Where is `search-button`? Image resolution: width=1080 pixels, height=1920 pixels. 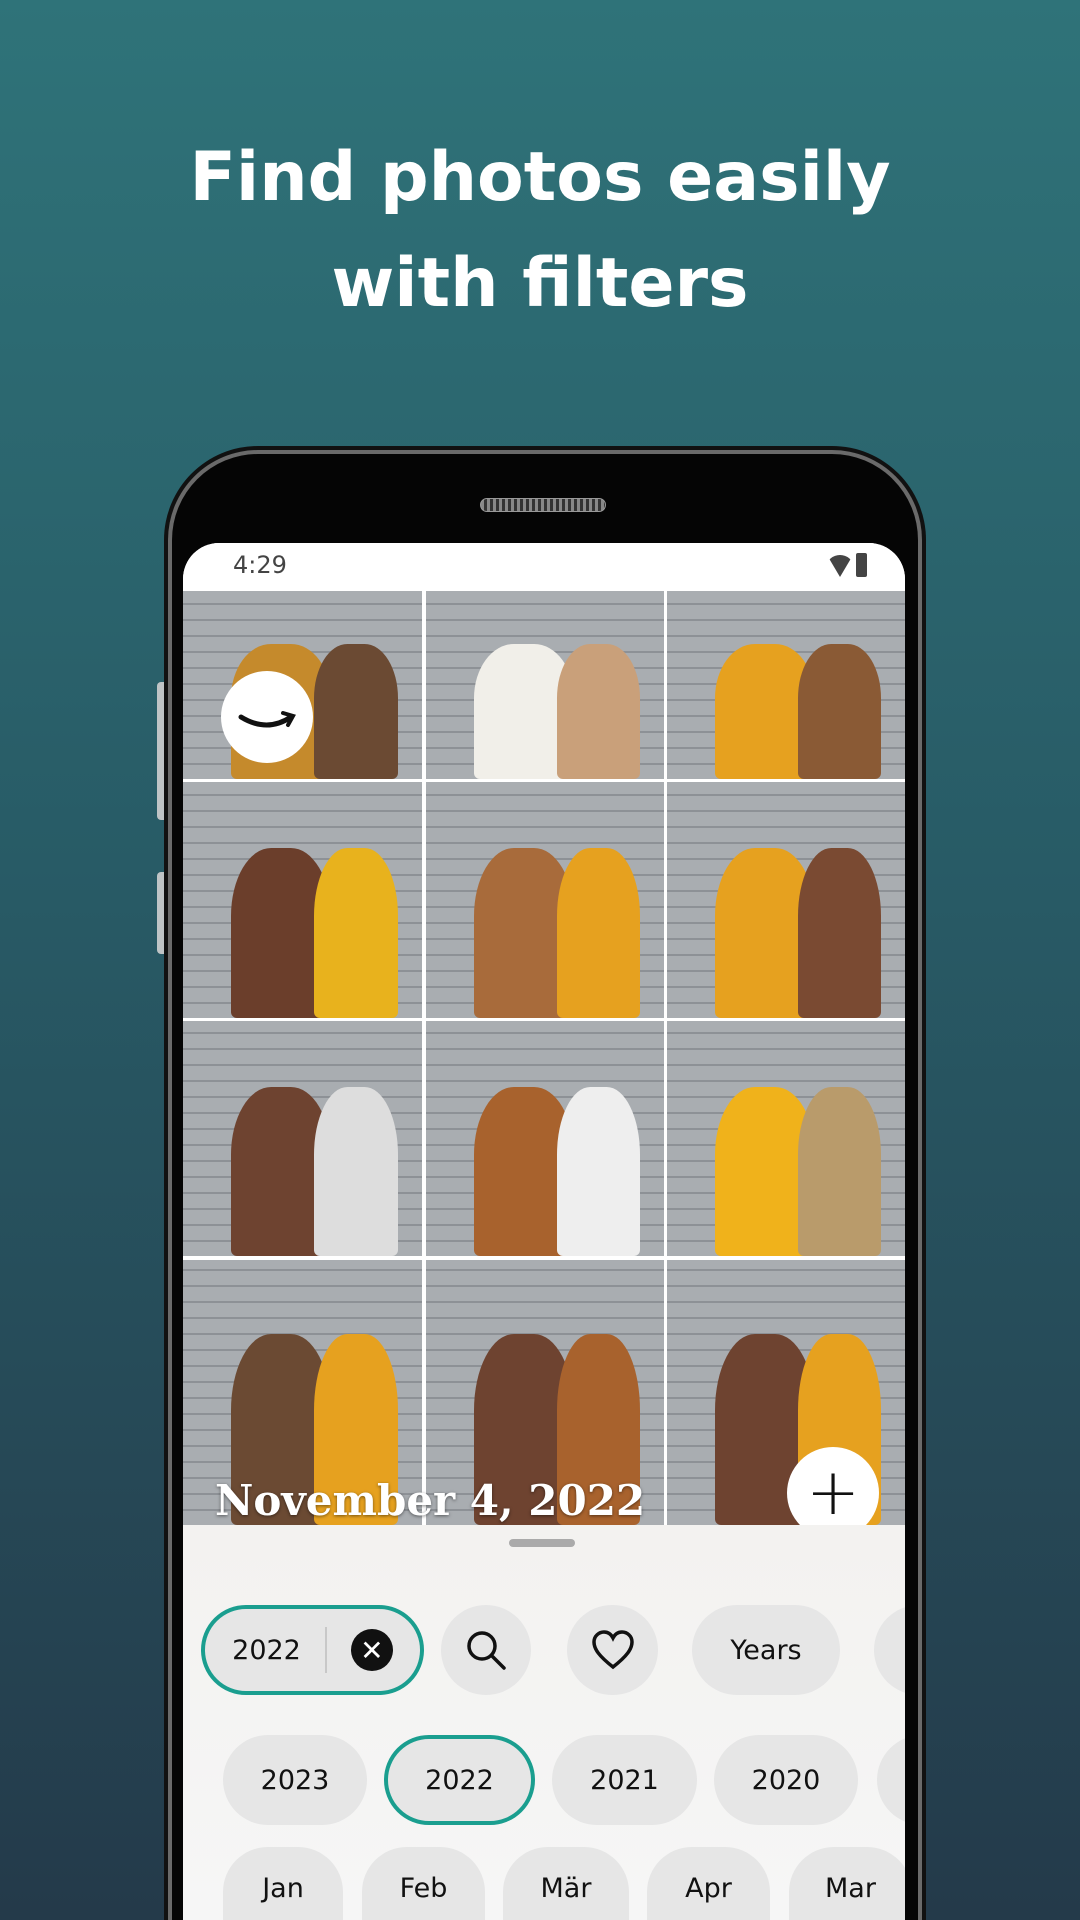
search-button is located at coordinates (486, 1650).